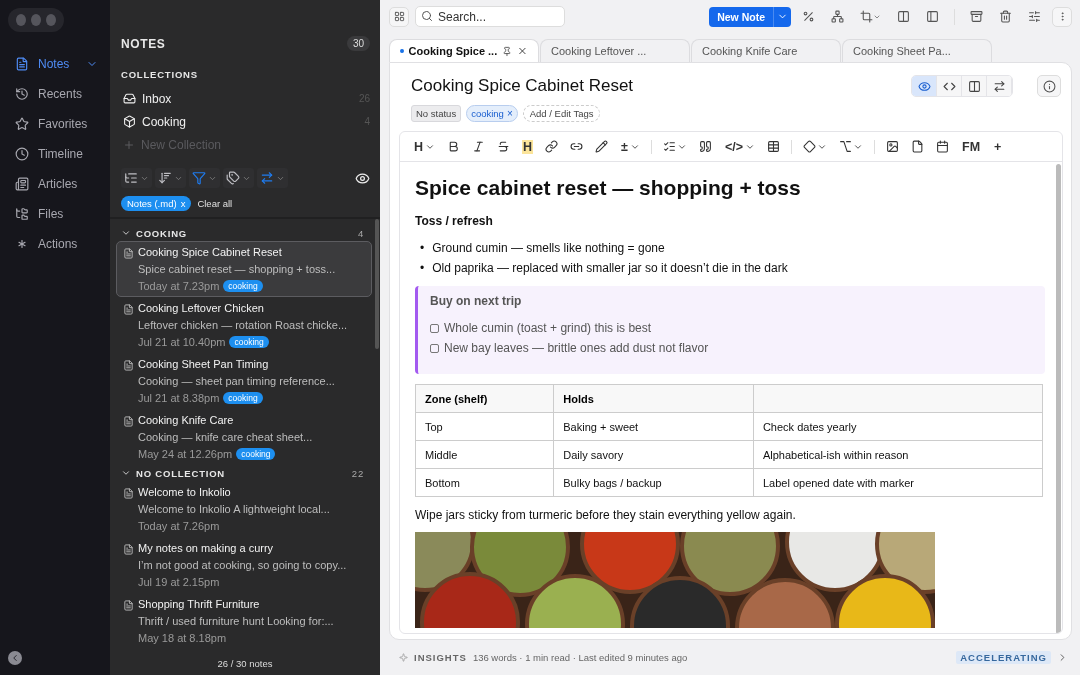  What do you see at coordinates (669, 146) in the screenshot?
I see `checklist-icon` at bounding box center [669, 146].